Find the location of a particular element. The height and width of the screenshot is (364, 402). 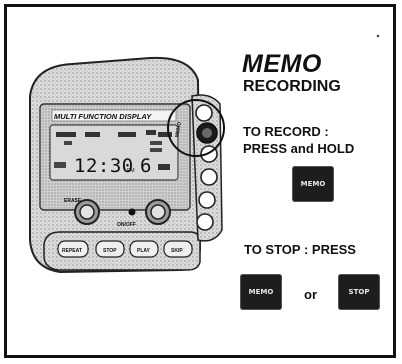

stop-button: STOP is located at coordinates (359, 292).